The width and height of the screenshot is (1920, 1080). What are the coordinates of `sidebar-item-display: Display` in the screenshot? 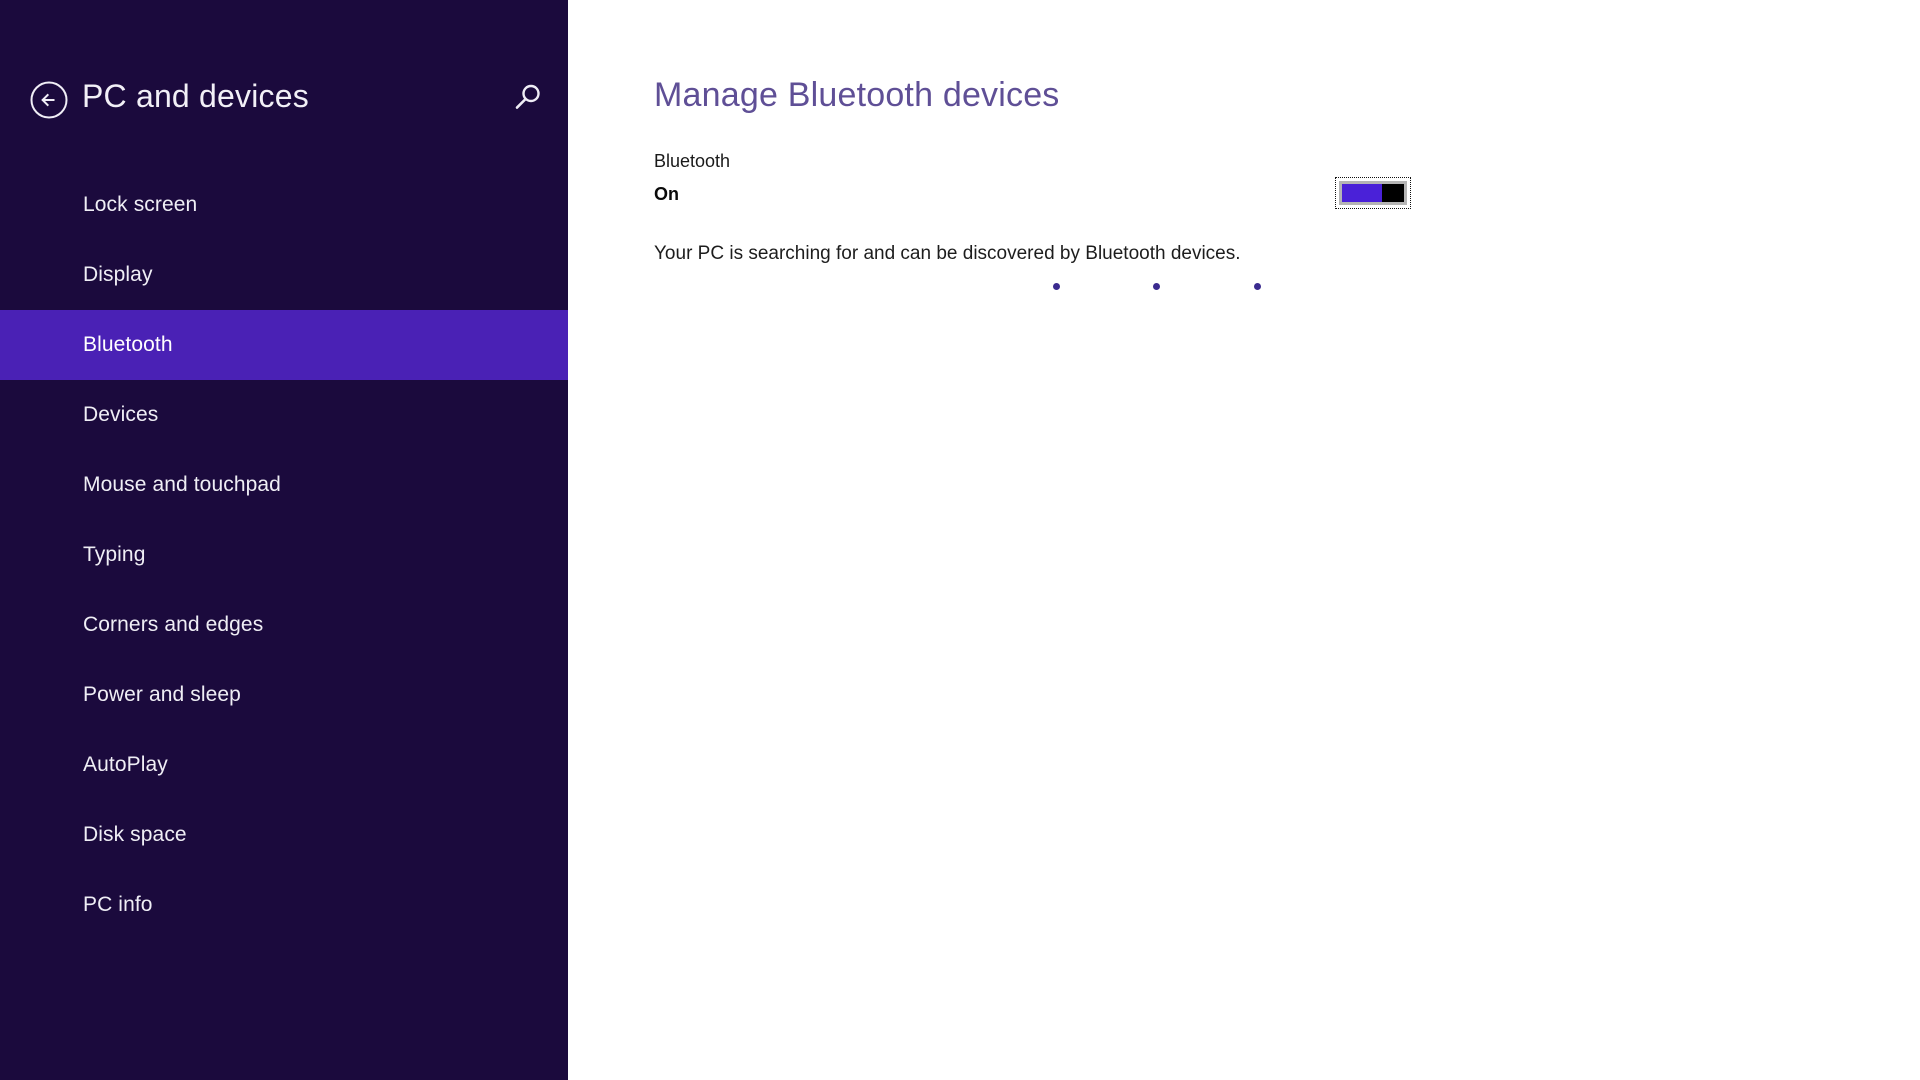 It's located at (284, 275).